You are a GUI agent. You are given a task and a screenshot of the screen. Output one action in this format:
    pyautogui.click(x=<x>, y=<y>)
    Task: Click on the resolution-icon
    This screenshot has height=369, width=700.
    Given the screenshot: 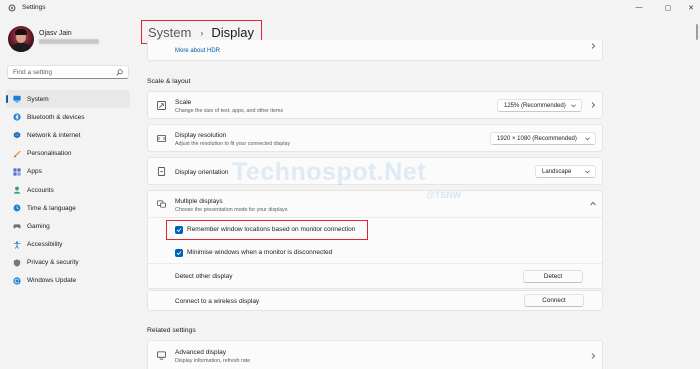 What is the action you would take?
    pyautogui.click(x=161, y=138)
    